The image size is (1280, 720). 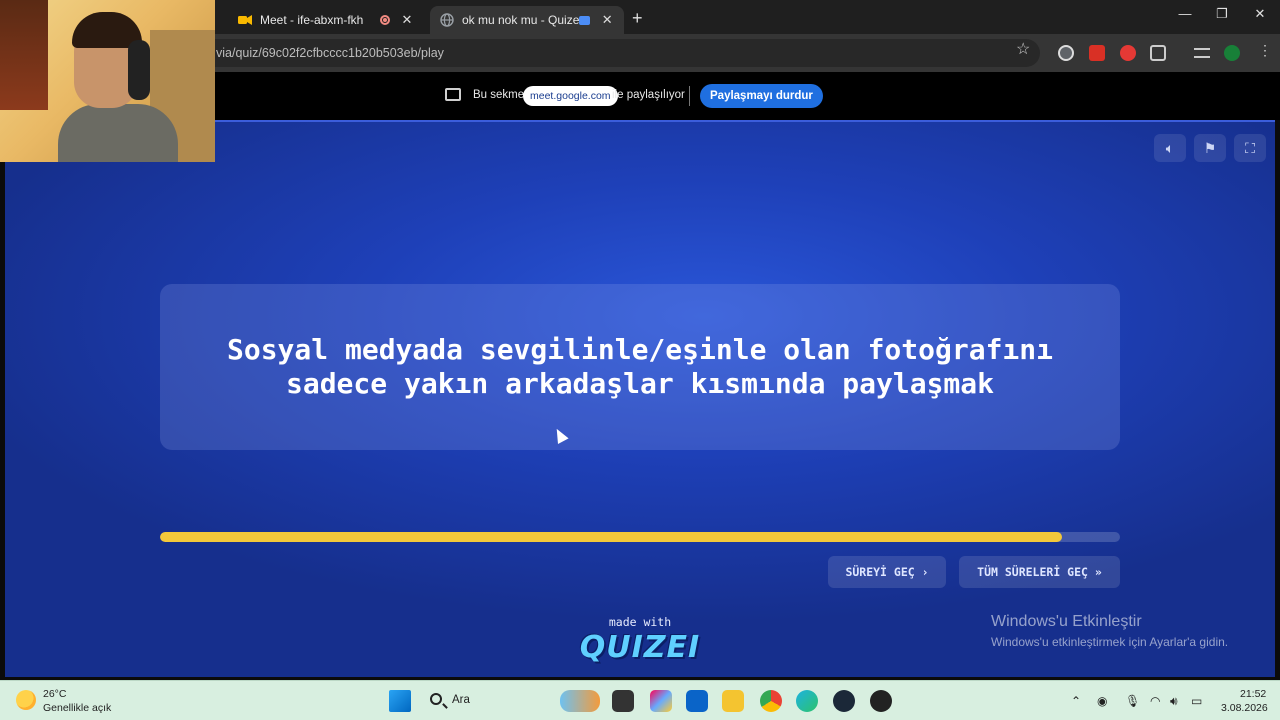 I want to click on made-with-label: made with, so click(x=640, y=622).